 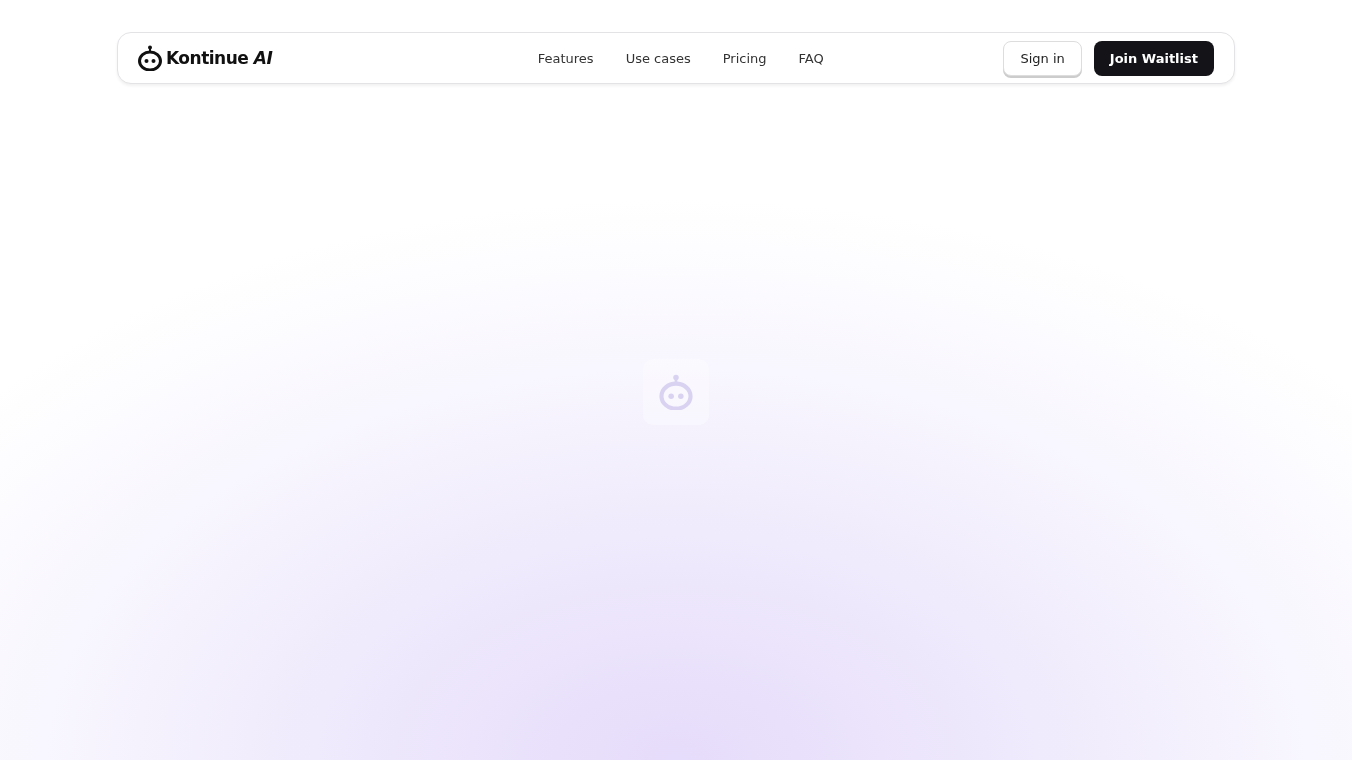 What do you see at coordinates (676, 392) in the screenshot?
I see `robot-icon` at bounding box center [676, 392].